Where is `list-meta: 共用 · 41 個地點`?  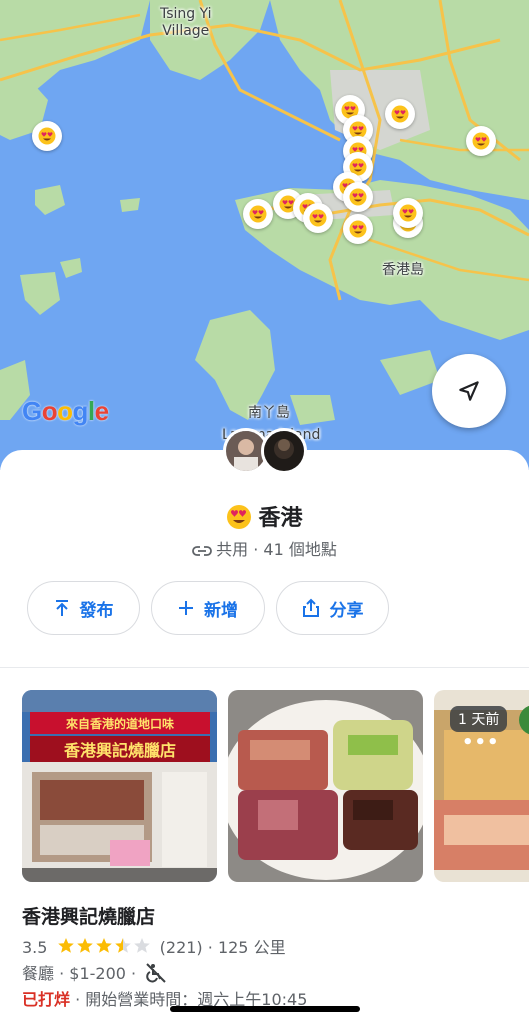 list-meta: 共用 · 41 個地點 is located at coordinates (264, 548).